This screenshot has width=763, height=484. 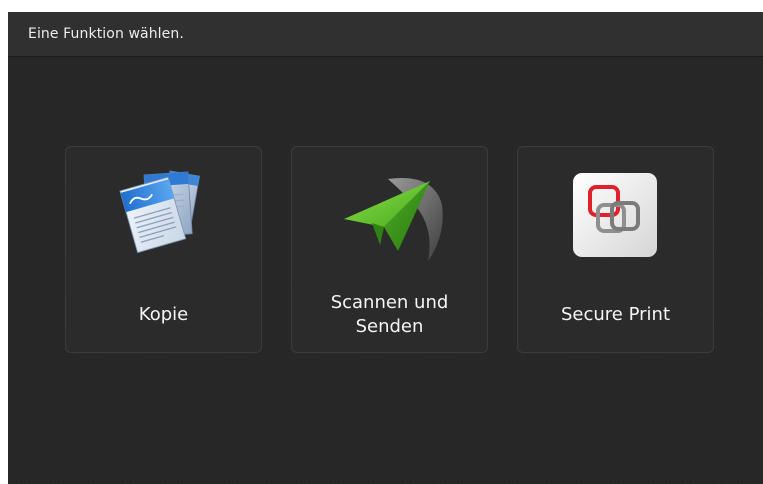 What do you see at coordinates (389, 314) in the screenshot?
I see `scan-send-function-label: Scannen und Senden` at bounding box center [389, 314].